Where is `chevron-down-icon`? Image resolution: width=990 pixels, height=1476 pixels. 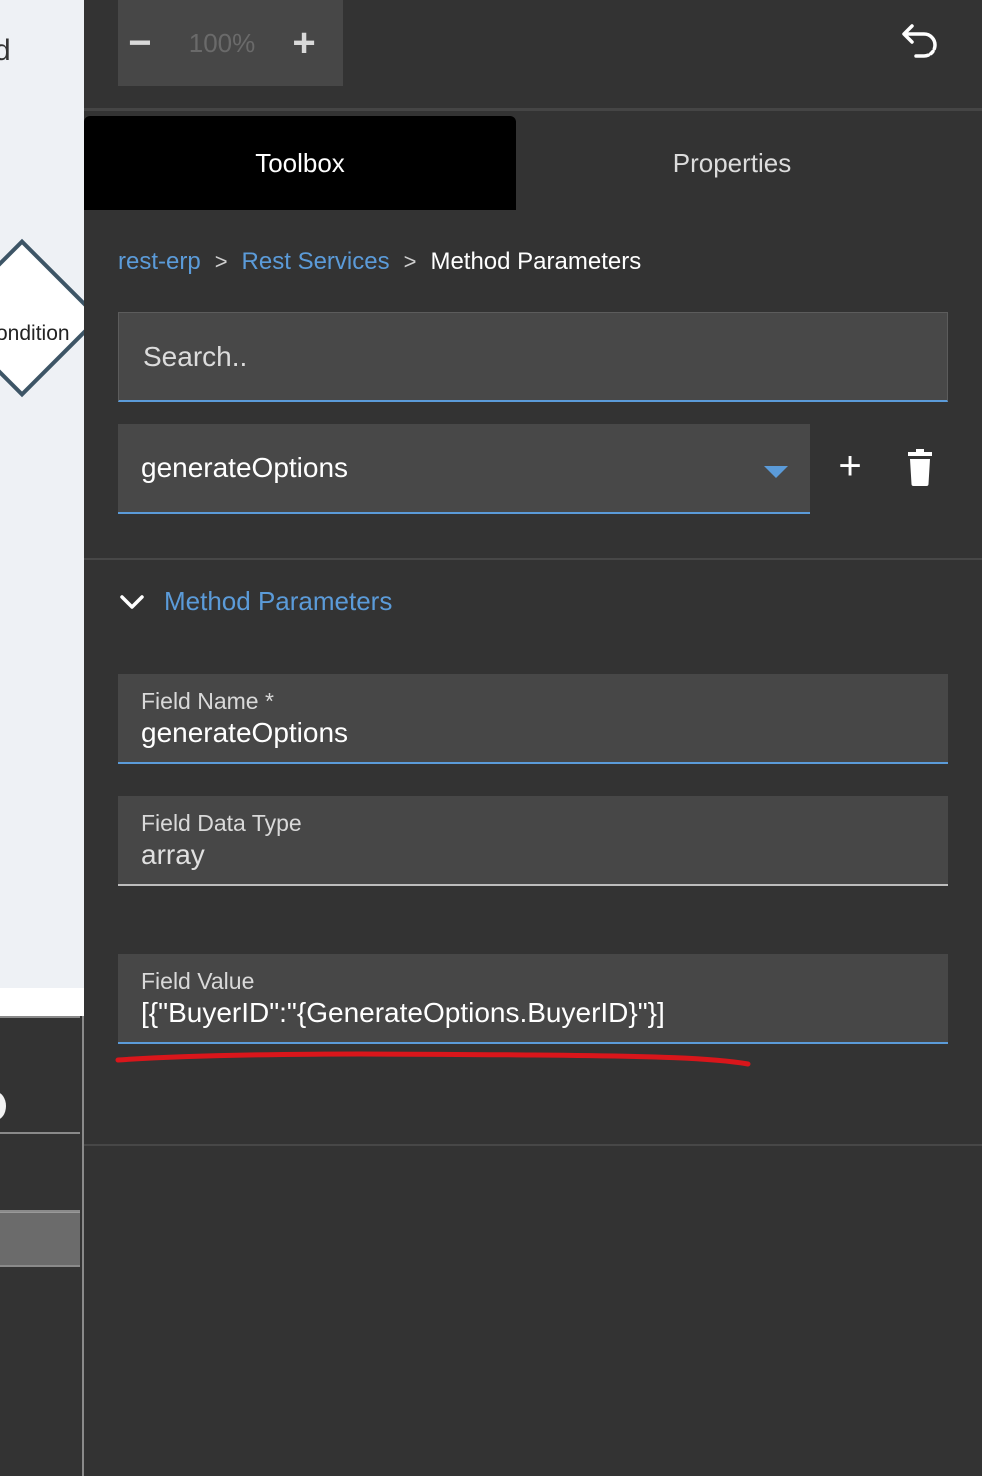 chevron-down-icon is located at coordinates (132, 601).